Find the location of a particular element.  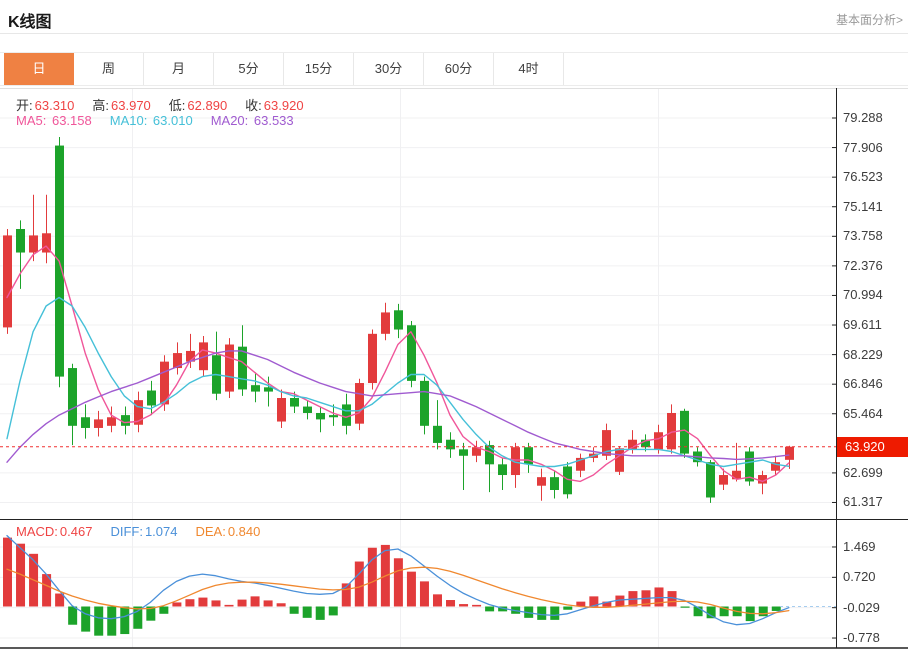

ohlc-legend-close-value: 63.920 is located at coordinates (283, 105).